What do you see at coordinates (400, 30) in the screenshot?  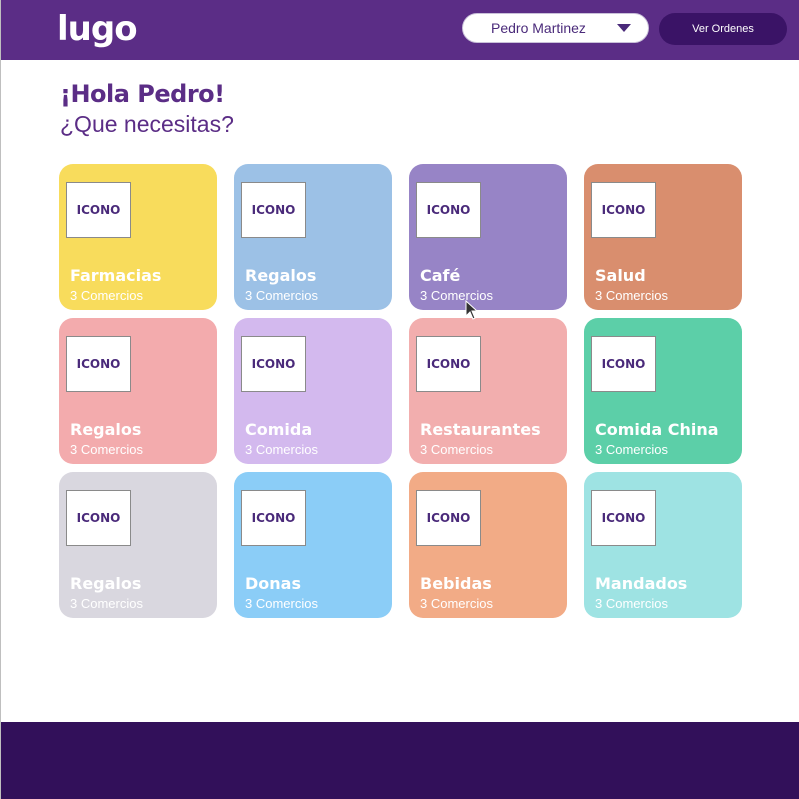 I see `top-bar: lugo Pedro Martinez Ver Ordenes` at bounding box center [400, 30].